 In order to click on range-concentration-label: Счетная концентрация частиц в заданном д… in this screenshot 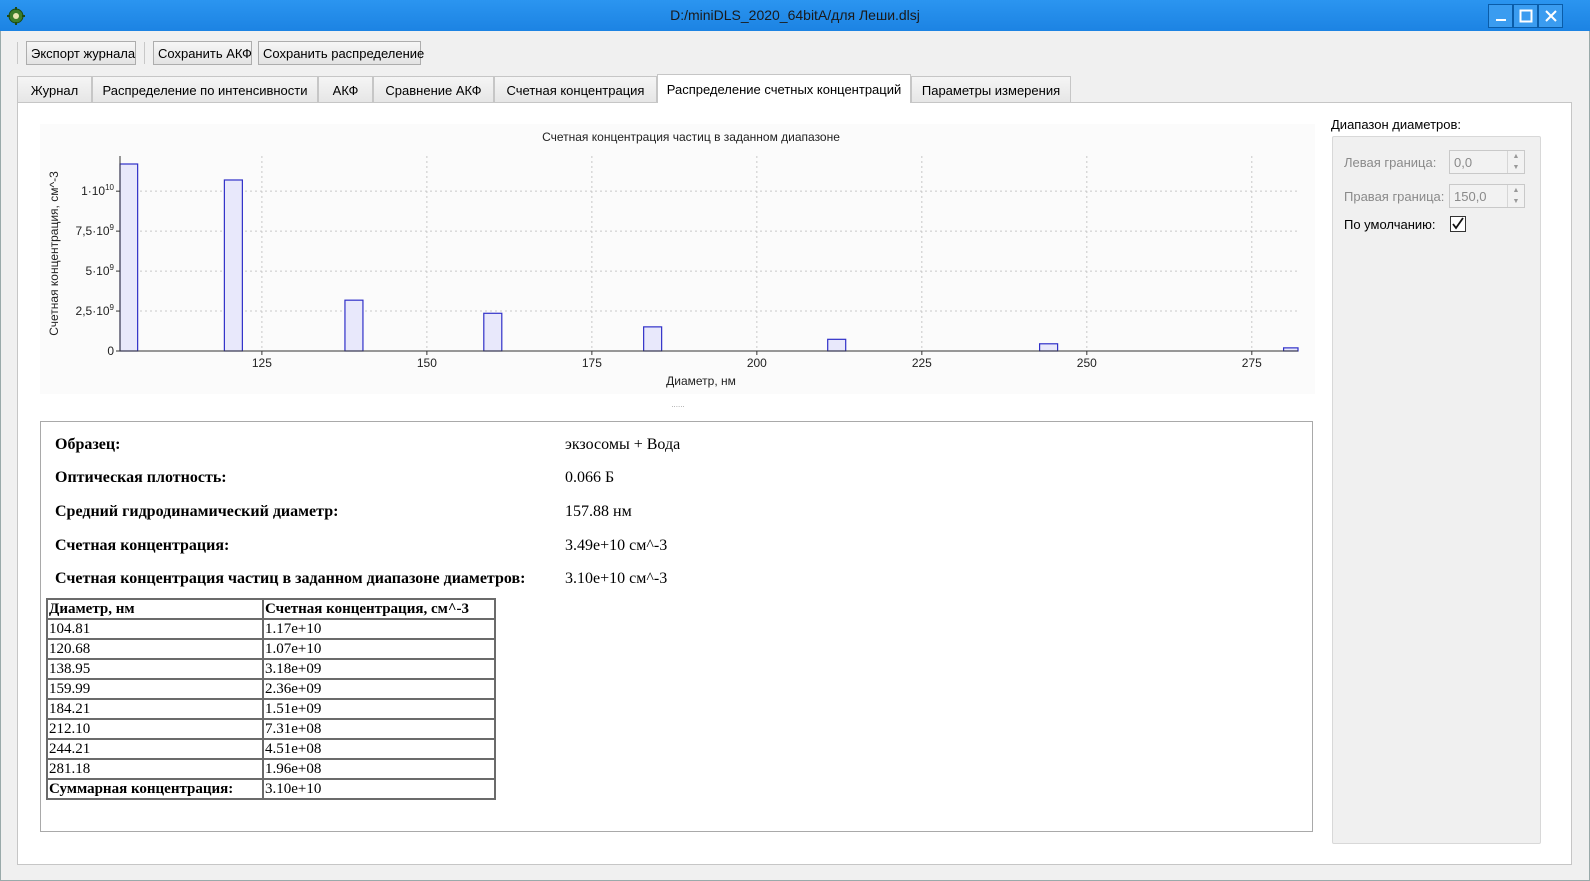, I will do `click(290, 578)`.